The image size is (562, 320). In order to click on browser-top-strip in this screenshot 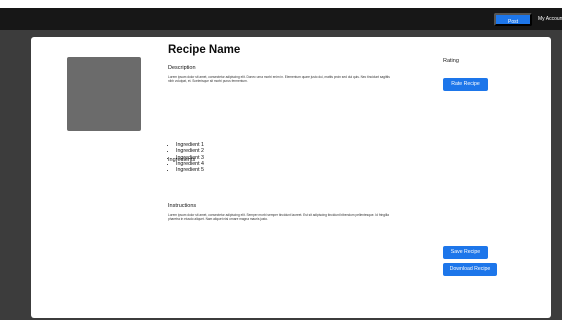, I will do `click(281, 4)`.